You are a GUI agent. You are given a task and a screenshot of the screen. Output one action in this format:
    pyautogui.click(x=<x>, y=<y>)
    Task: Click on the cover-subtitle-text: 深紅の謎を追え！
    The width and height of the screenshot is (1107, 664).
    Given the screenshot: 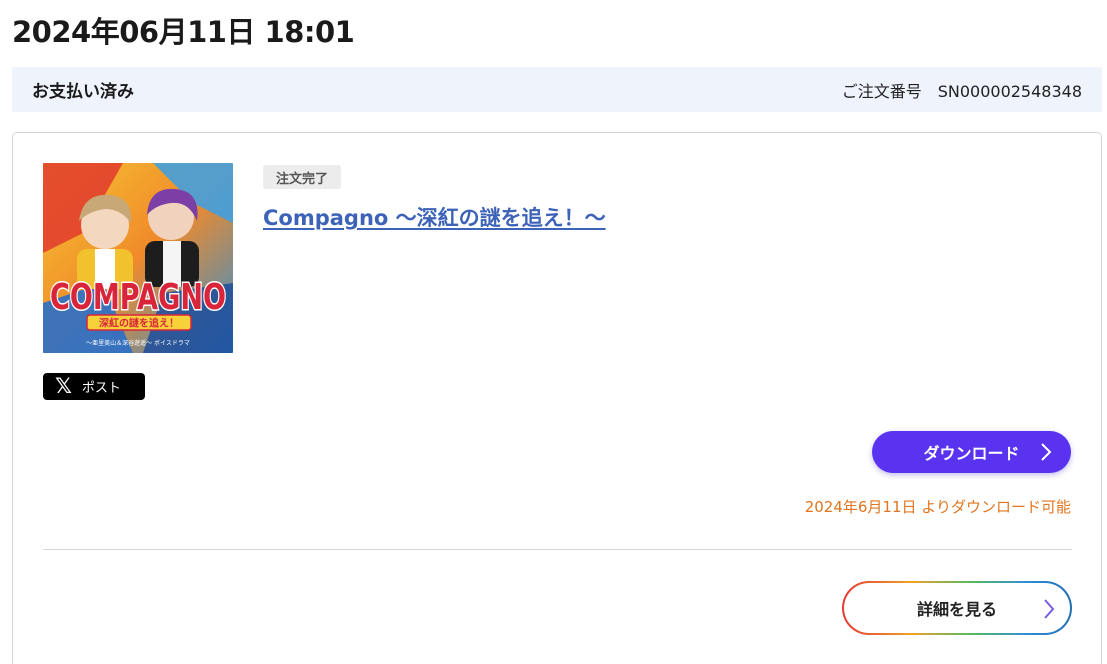 What is the action you would take?
    pyautogui.click(x=139, y=323)
    